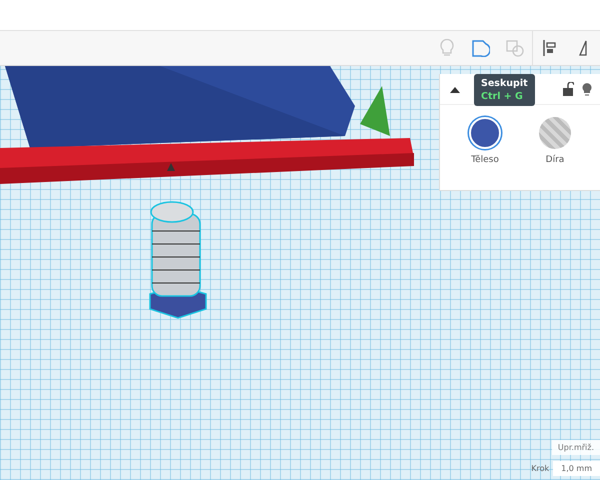 The width and height of the screenshot is (600, 480). What do you see at coordinates (447, 48) in the screenshot?
I see `lightbulb-icon` at bounding box center [447, 48].